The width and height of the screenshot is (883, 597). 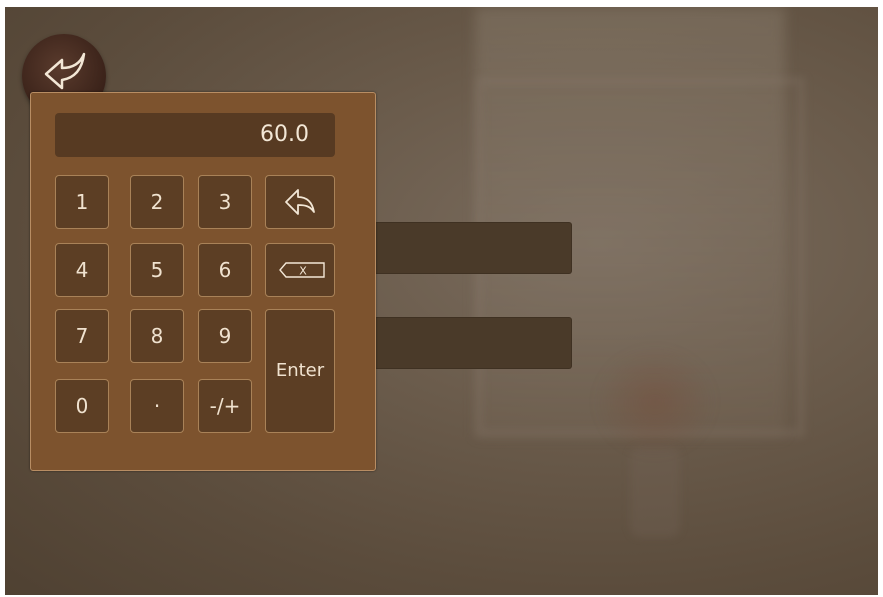 I want to click on key-5: 5, so click(x=157, y=270).